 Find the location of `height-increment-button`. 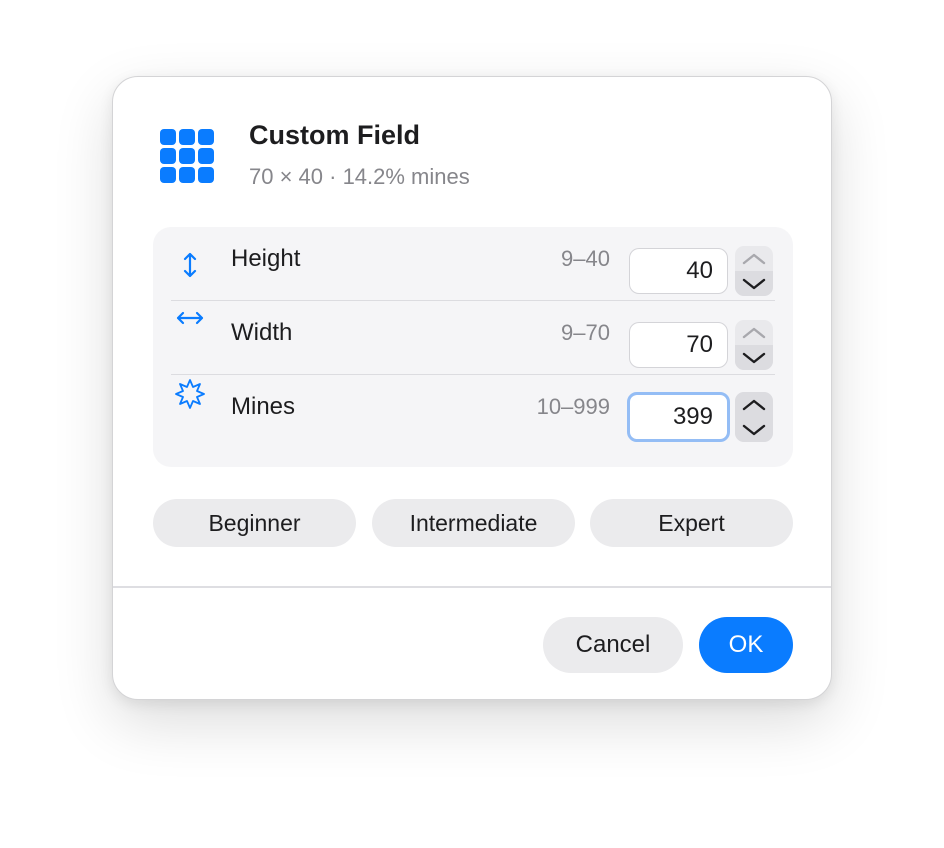

height-increment-button is located at coordinates (754, 258).